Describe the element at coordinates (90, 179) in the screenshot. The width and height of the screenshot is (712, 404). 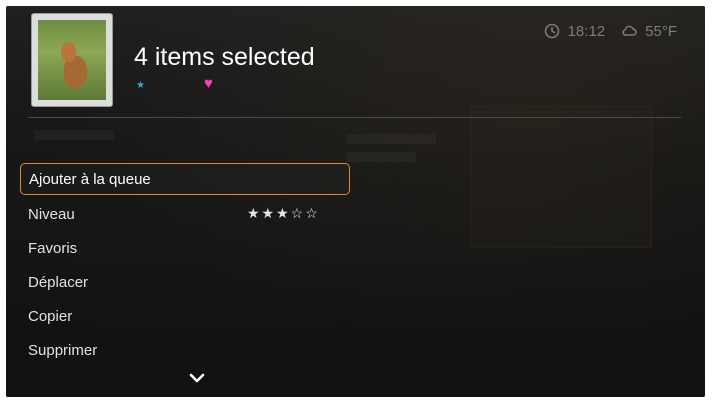
I see `menu-item-label: Ajouter à la queue` at that location.